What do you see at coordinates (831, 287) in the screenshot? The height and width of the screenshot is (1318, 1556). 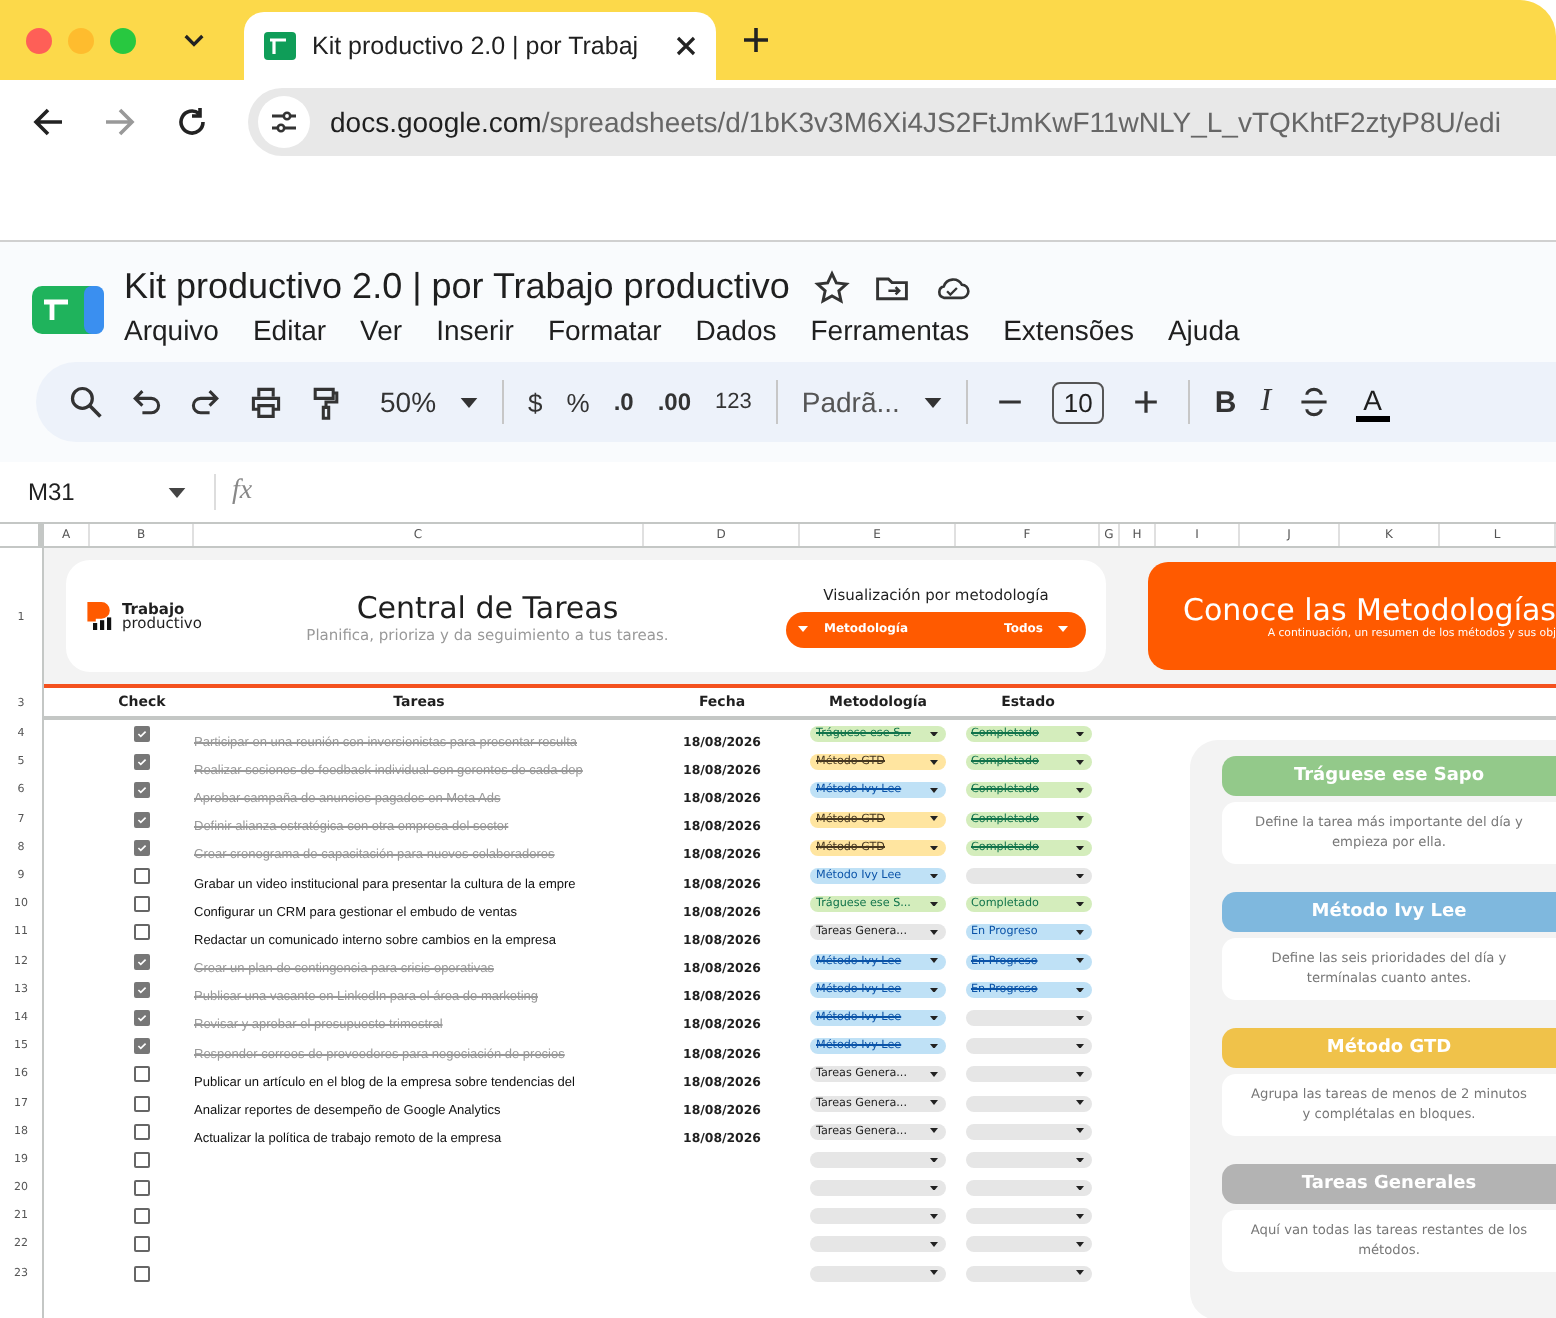 I see `star-icon` at bounding box center [831, 287].